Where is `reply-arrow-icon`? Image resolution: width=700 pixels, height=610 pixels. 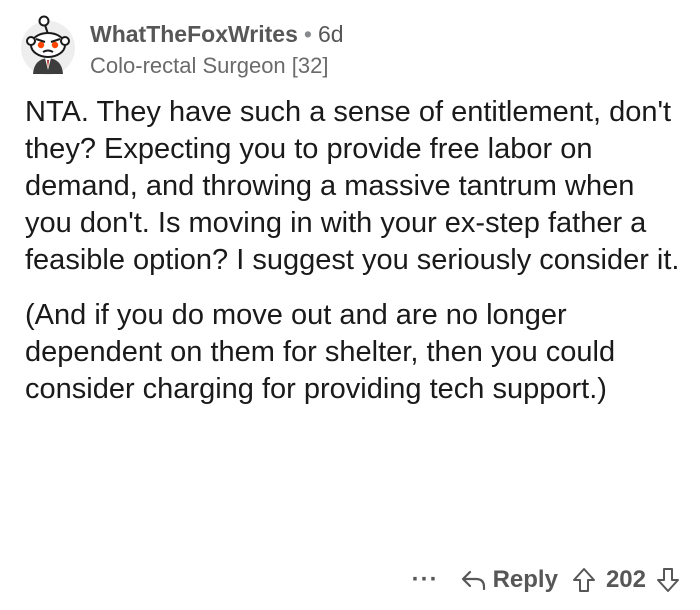
reply-arrow-icon is located at coordinates (473, 580).